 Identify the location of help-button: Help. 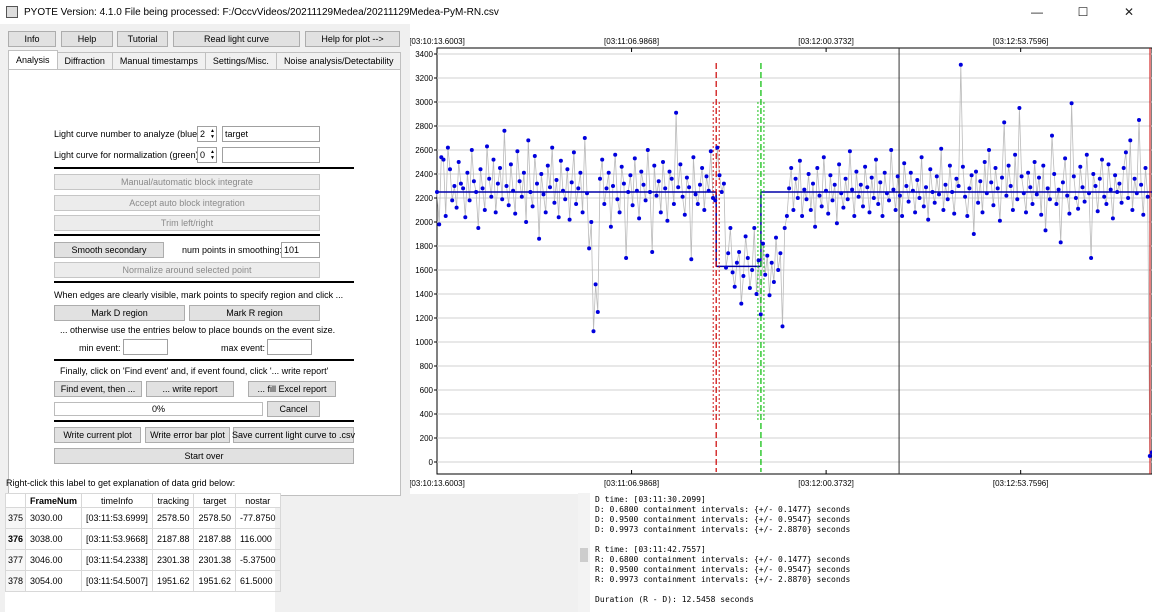
(87, 39).